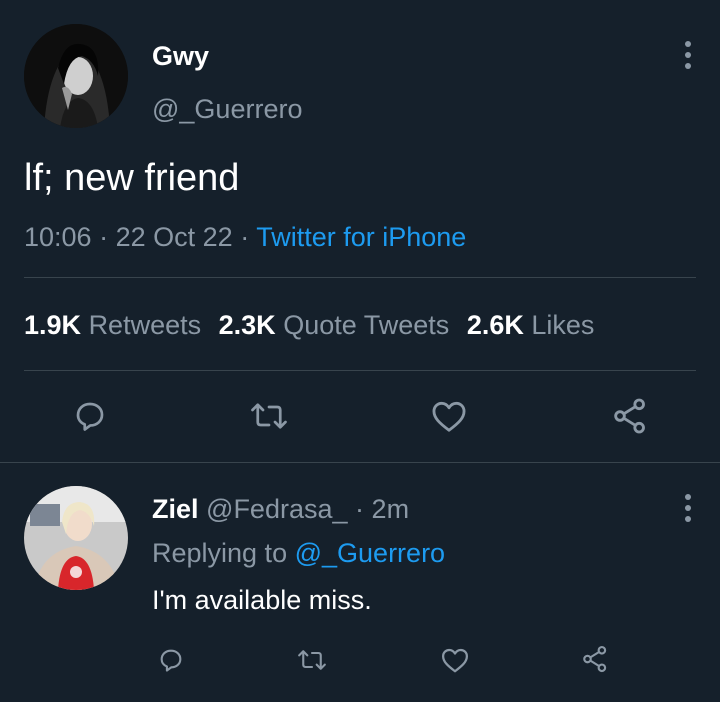 The image size is (720, 702). I want to click on reply-author-avatar, so click(76, 538).